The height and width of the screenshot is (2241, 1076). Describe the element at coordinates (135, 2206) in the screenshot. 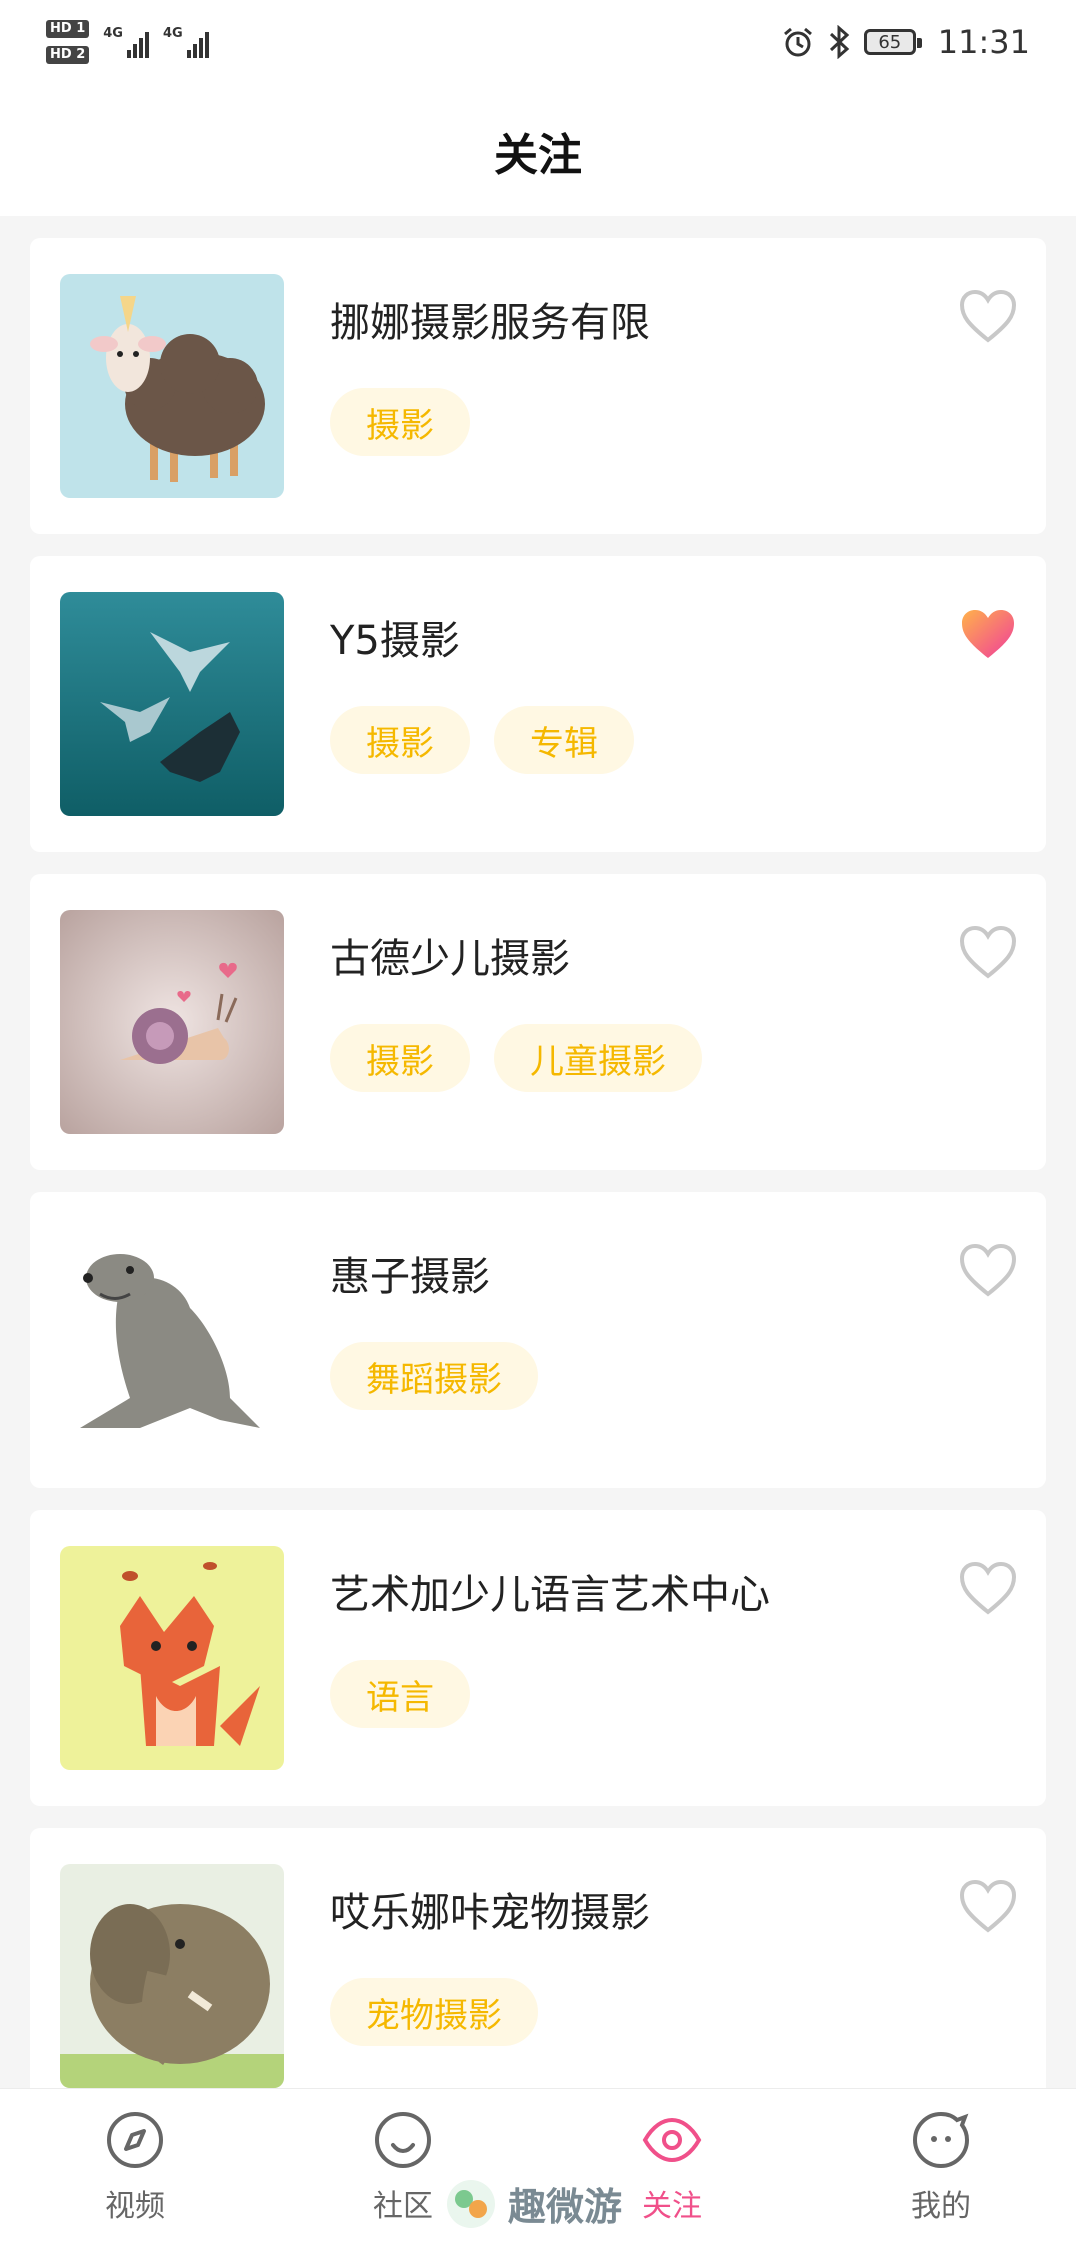

I see `tab-label: 视频` at that location.